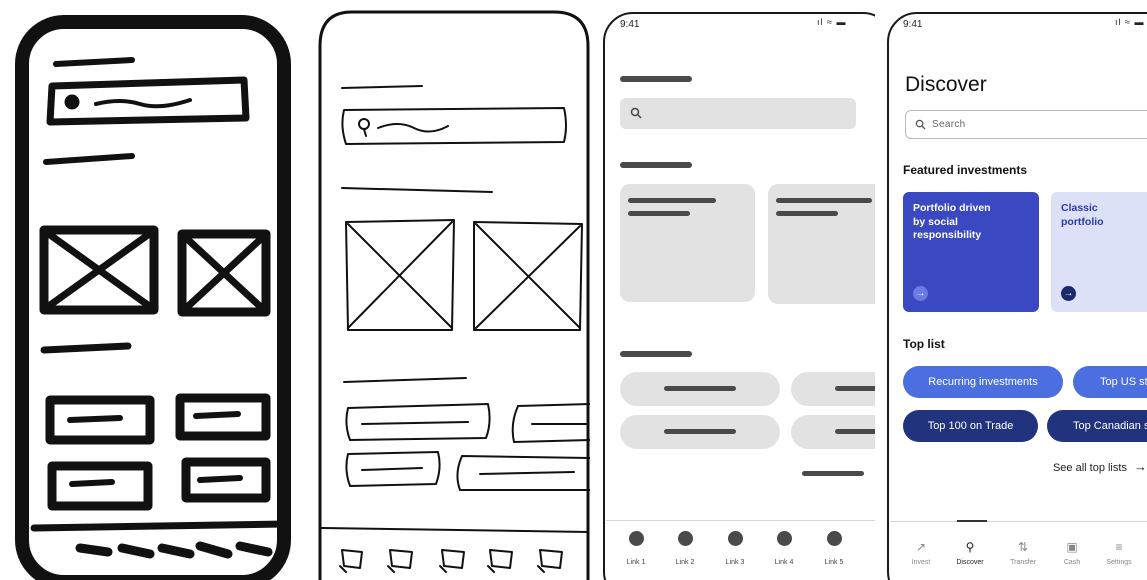  I want to click on tab-bar-divider, so click(1018, 521).